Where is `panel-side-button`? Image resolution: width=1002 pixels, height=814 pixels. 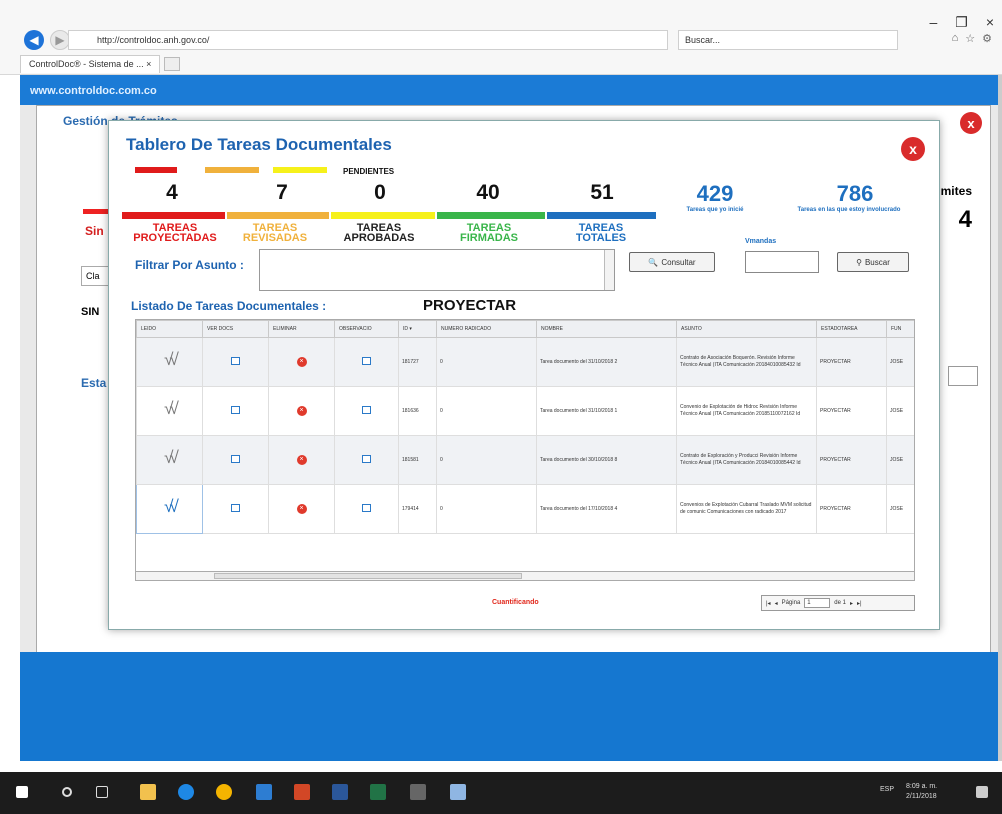 panel-side-button is located at coordinates (963, 376).